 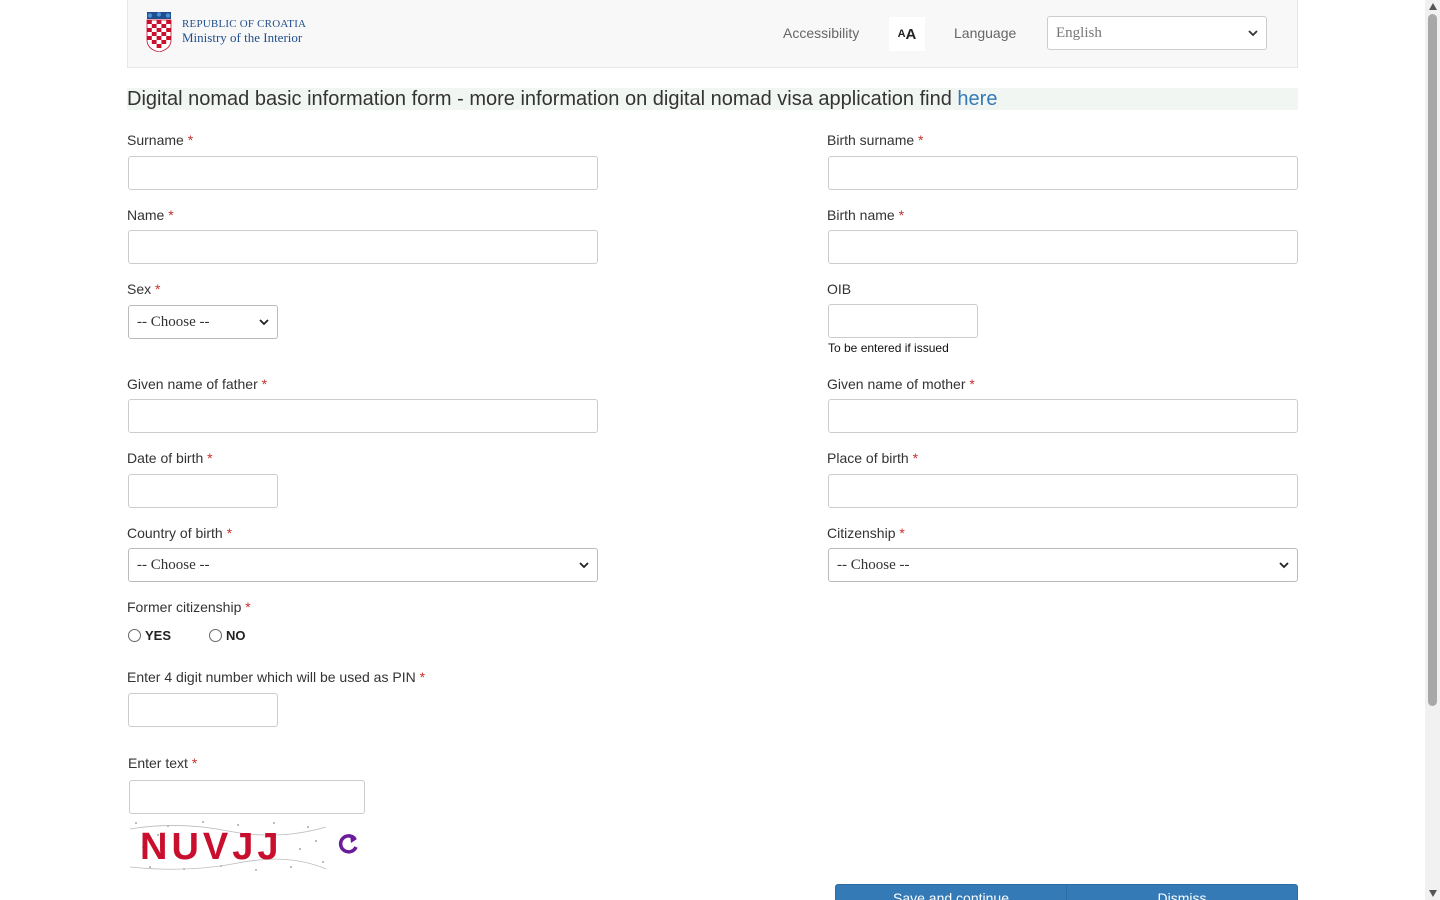 I want to click on father-name-label: Given name of father *, so click(x=197, y=384).